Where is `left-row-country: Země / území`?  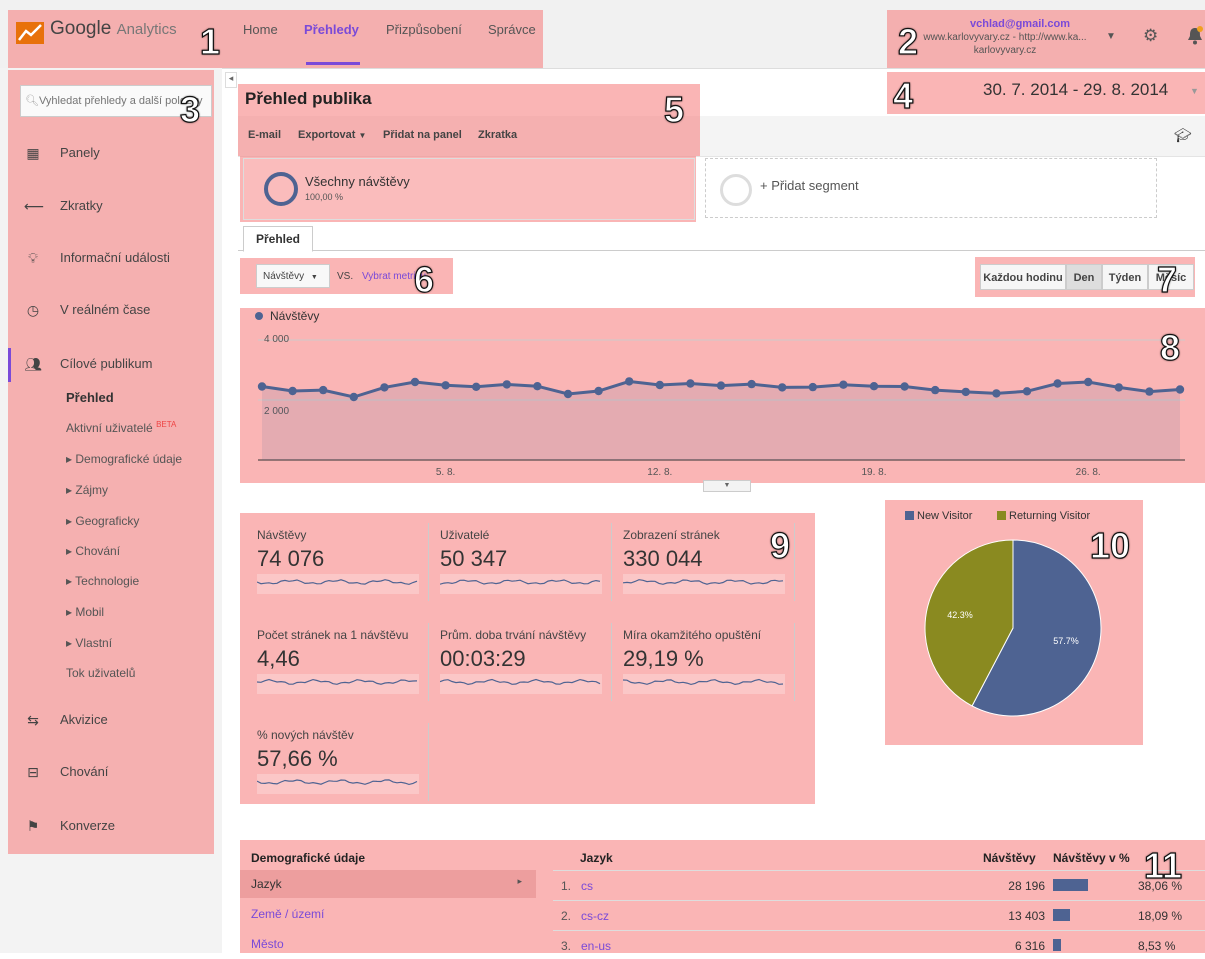 left-row-country: Země / území is located at coordinates (388, 914).